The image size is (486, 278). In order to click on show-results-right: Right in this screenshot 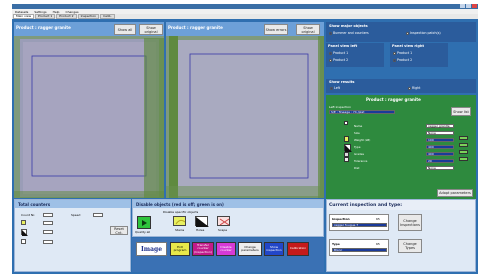, I will do `click(414, 88)`.